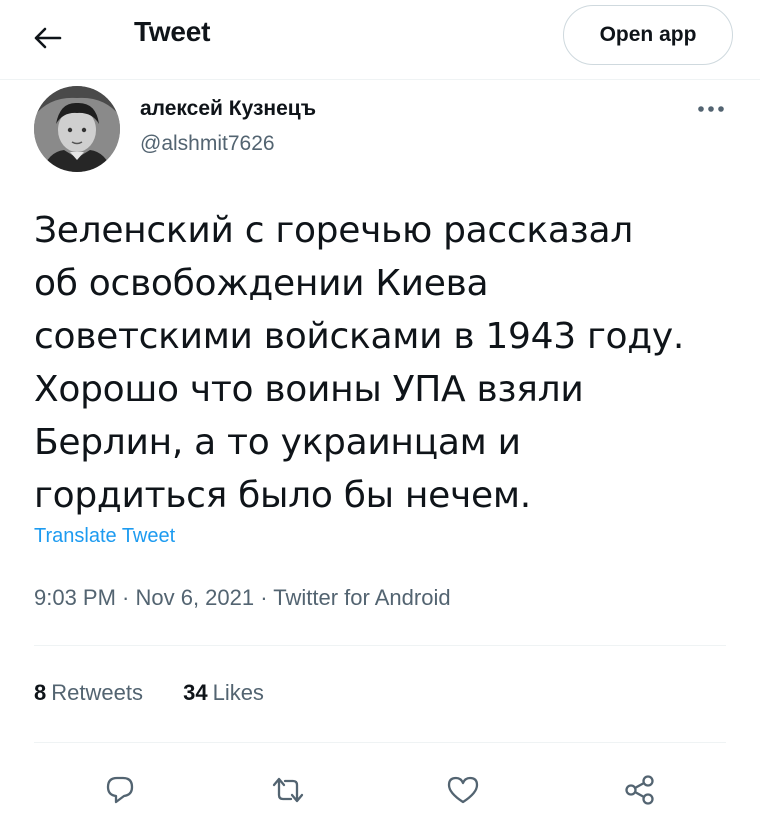 This screenshot has width=760, height=828. Describe the element at coordinates (380, 40) in the screenshot. I see `top-bar: Tweet Open app` at that location.